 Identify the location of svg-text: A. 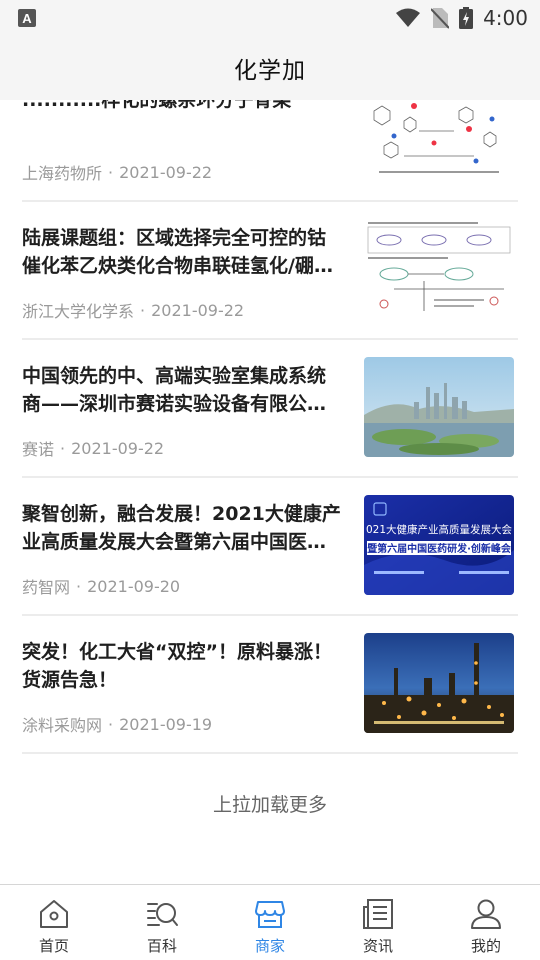
(27, 18).